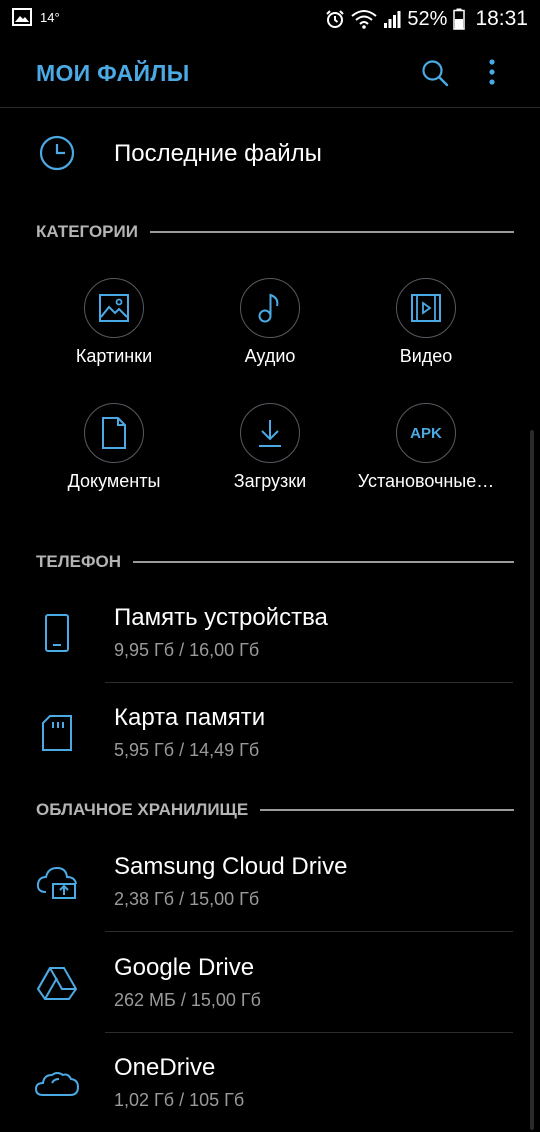  What do you see at coordinates (270, 481) in the screenshot?
I see `category-label: Загрузки` at bounding box center [270, 481].